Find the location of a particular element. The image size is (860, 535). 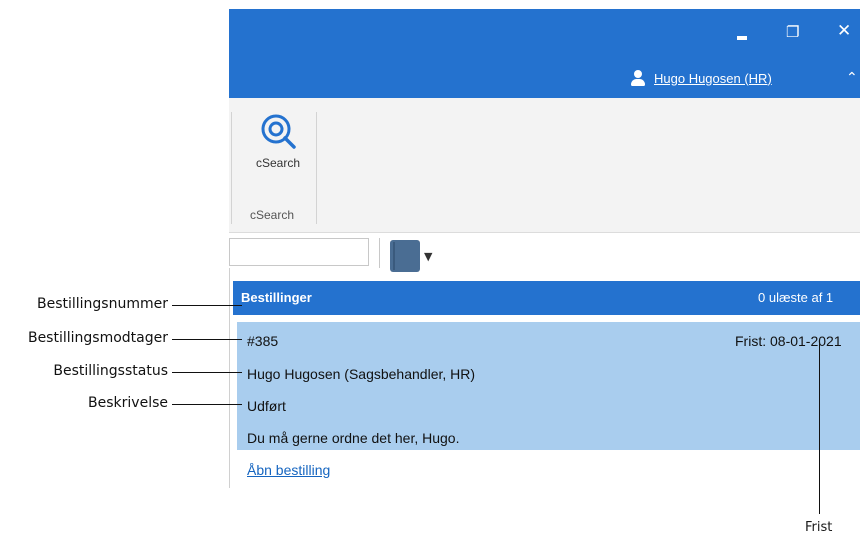

unread-count: 0 ulæste af 1 is located at coordinates (796, 297).